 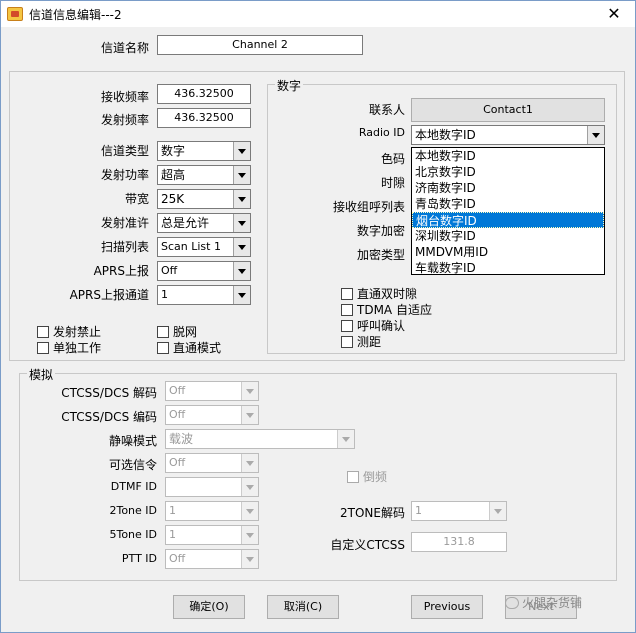 I want to click on tdma-checkbox: TDMA 自适应, so click(x=386, y=309).